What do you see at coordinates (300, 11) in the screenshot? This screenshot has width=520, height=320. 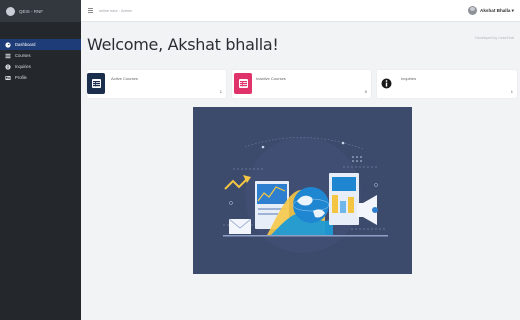 I see `topbar: online tutor - Admin Akshat Bhalla ▾` at bounding box center [300, 11].